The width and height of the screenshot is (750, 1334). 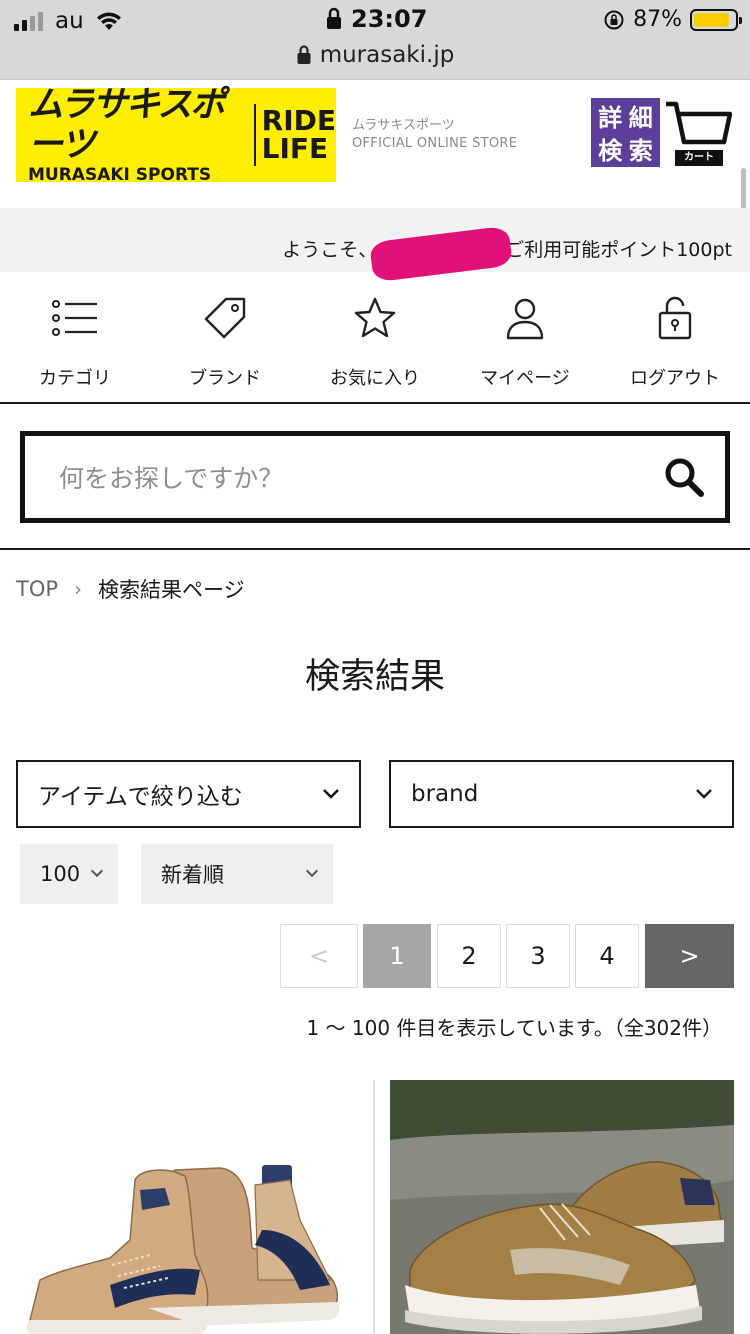 What do you see at coordinates (689, 956) in the screenshot?
I see `pagination-next: >` at bounding box center [689, 956].